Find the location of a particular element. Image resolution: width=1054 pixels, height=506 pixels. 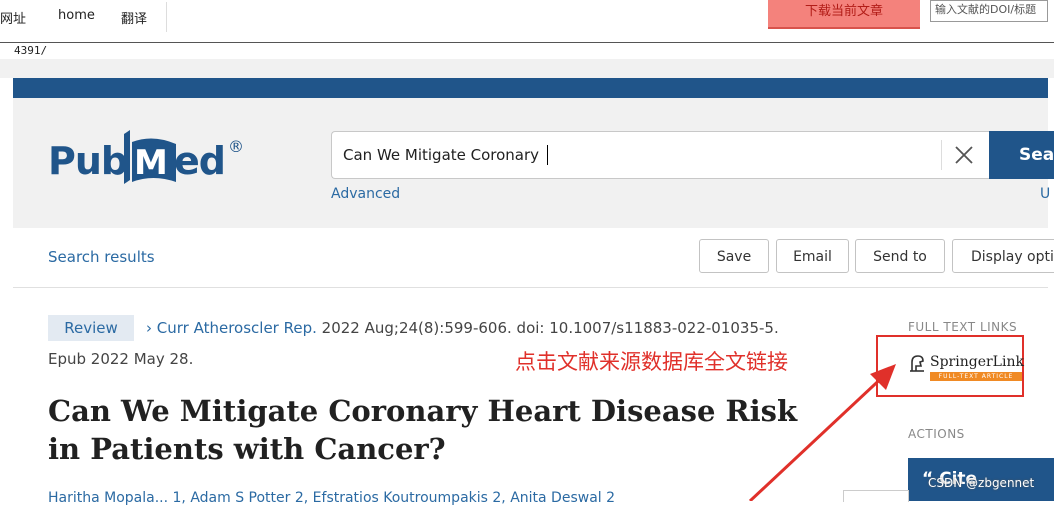

advanced-search-link: Advanced is located at coordinates (365, 194).